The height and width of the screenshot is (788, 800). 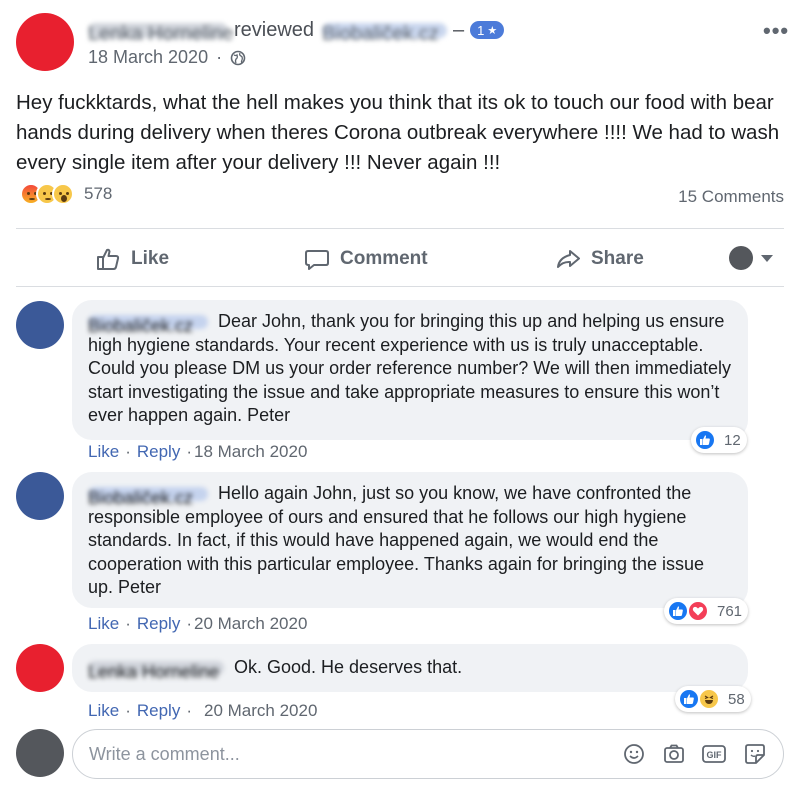 What do you see at coordinates (339, 754) in the screenshot?
I see `comment-input` at bounding box center [339, 754].